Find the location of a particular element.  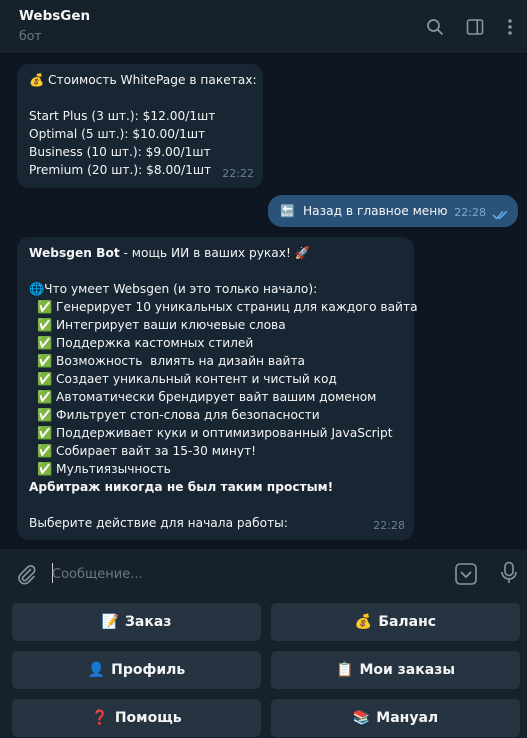

back-text: Назад в главное меню is located at coordinates (375, 211).